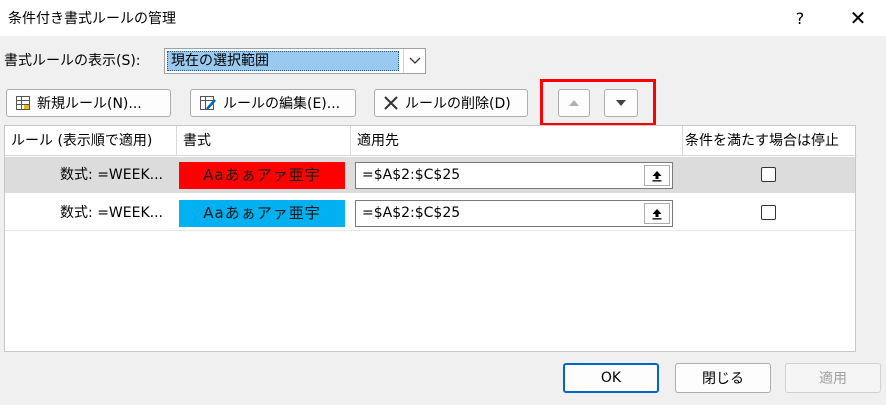 The height and width of the screenshot is (405, 886). Describe the element at coordinates (23, 103) in the screenshot. I see `new-rule-icon` at that location.